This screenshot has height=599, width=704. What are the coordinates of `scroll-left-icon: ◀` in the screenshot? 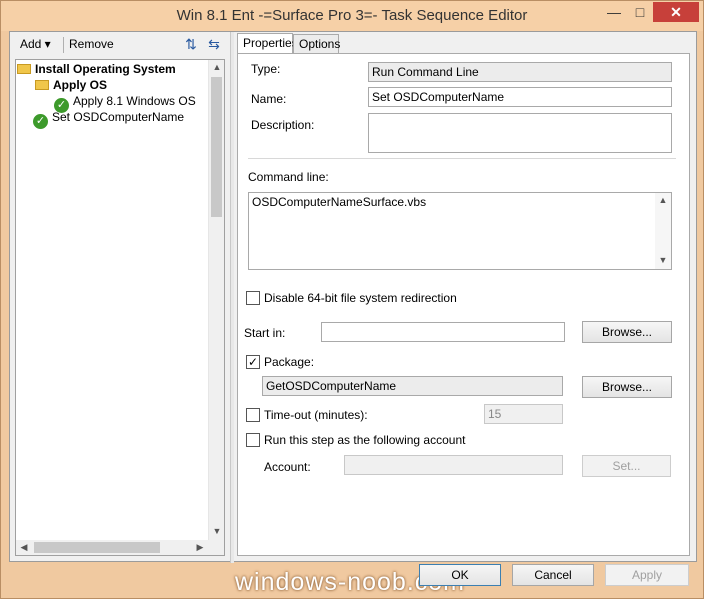 It's located at (24, 547).